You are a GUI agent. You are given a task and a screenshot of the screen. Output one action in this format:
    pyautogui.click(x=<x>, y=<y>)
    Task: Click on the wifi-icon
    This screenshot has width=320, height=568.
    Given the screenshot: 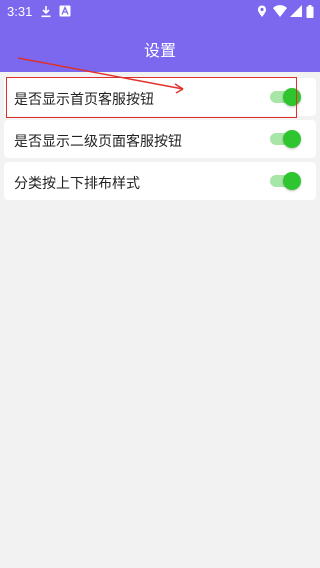 What is the action you would take?
    pyautogui.click(x=280, y=13)
    